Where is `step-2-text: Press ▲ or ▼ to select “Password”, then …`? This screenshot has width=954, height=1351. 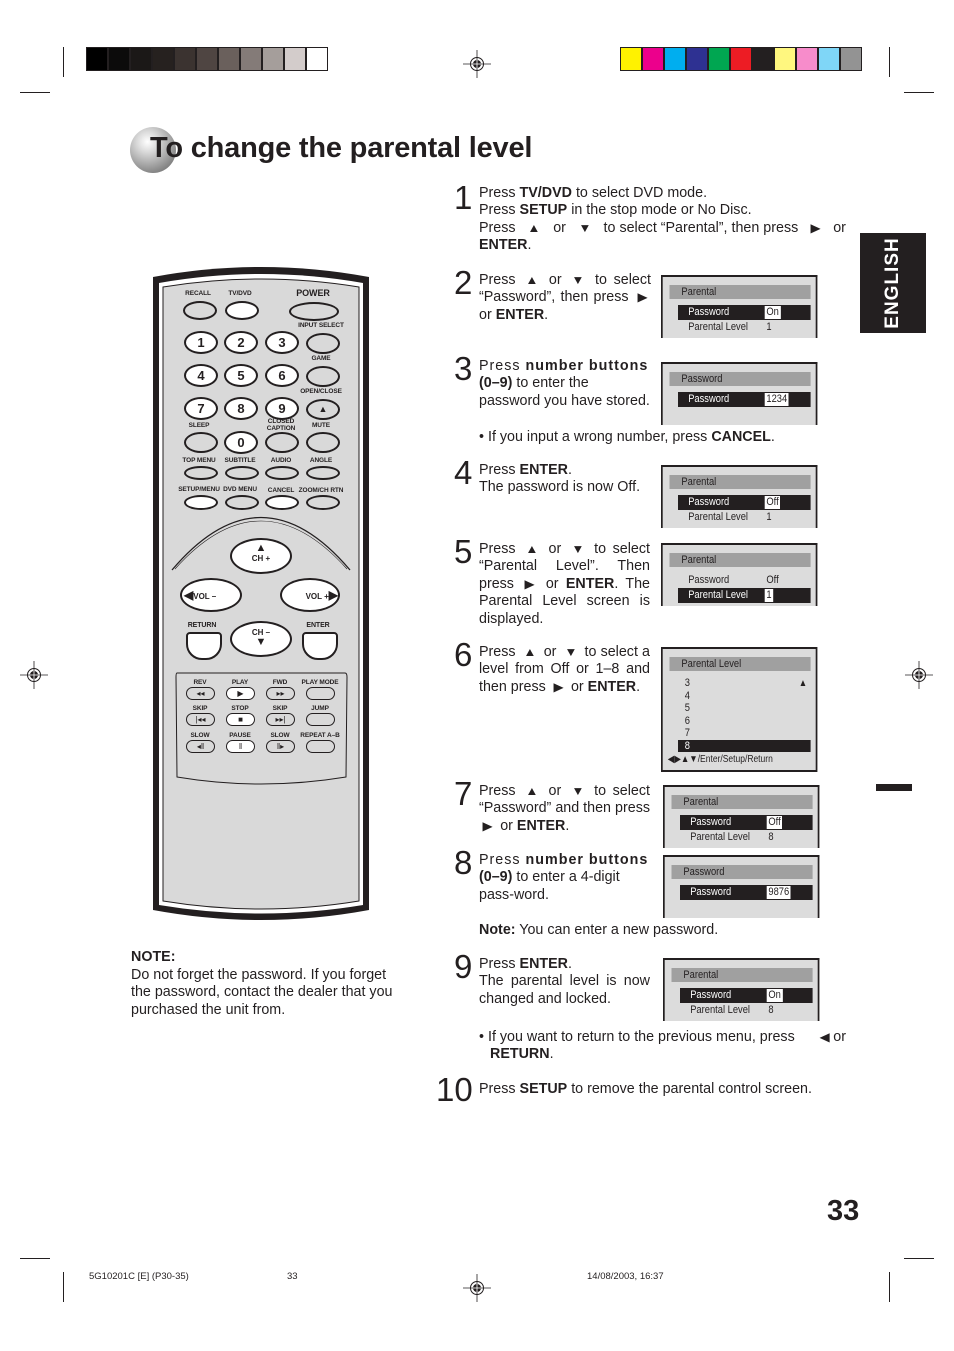 step-2-text: Press ▲ or ▼ to select “Password”, then … is located at coordinates (565, 297).